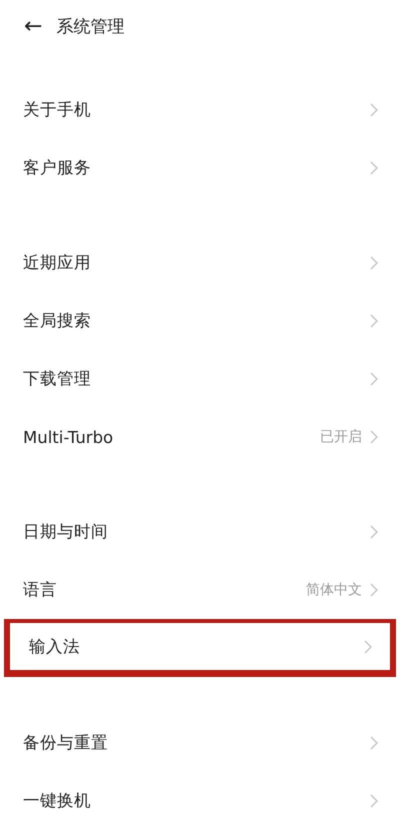 This screenshot has height=816, width=400. I want to click on page-title: 系统管理, so click(90, 27).